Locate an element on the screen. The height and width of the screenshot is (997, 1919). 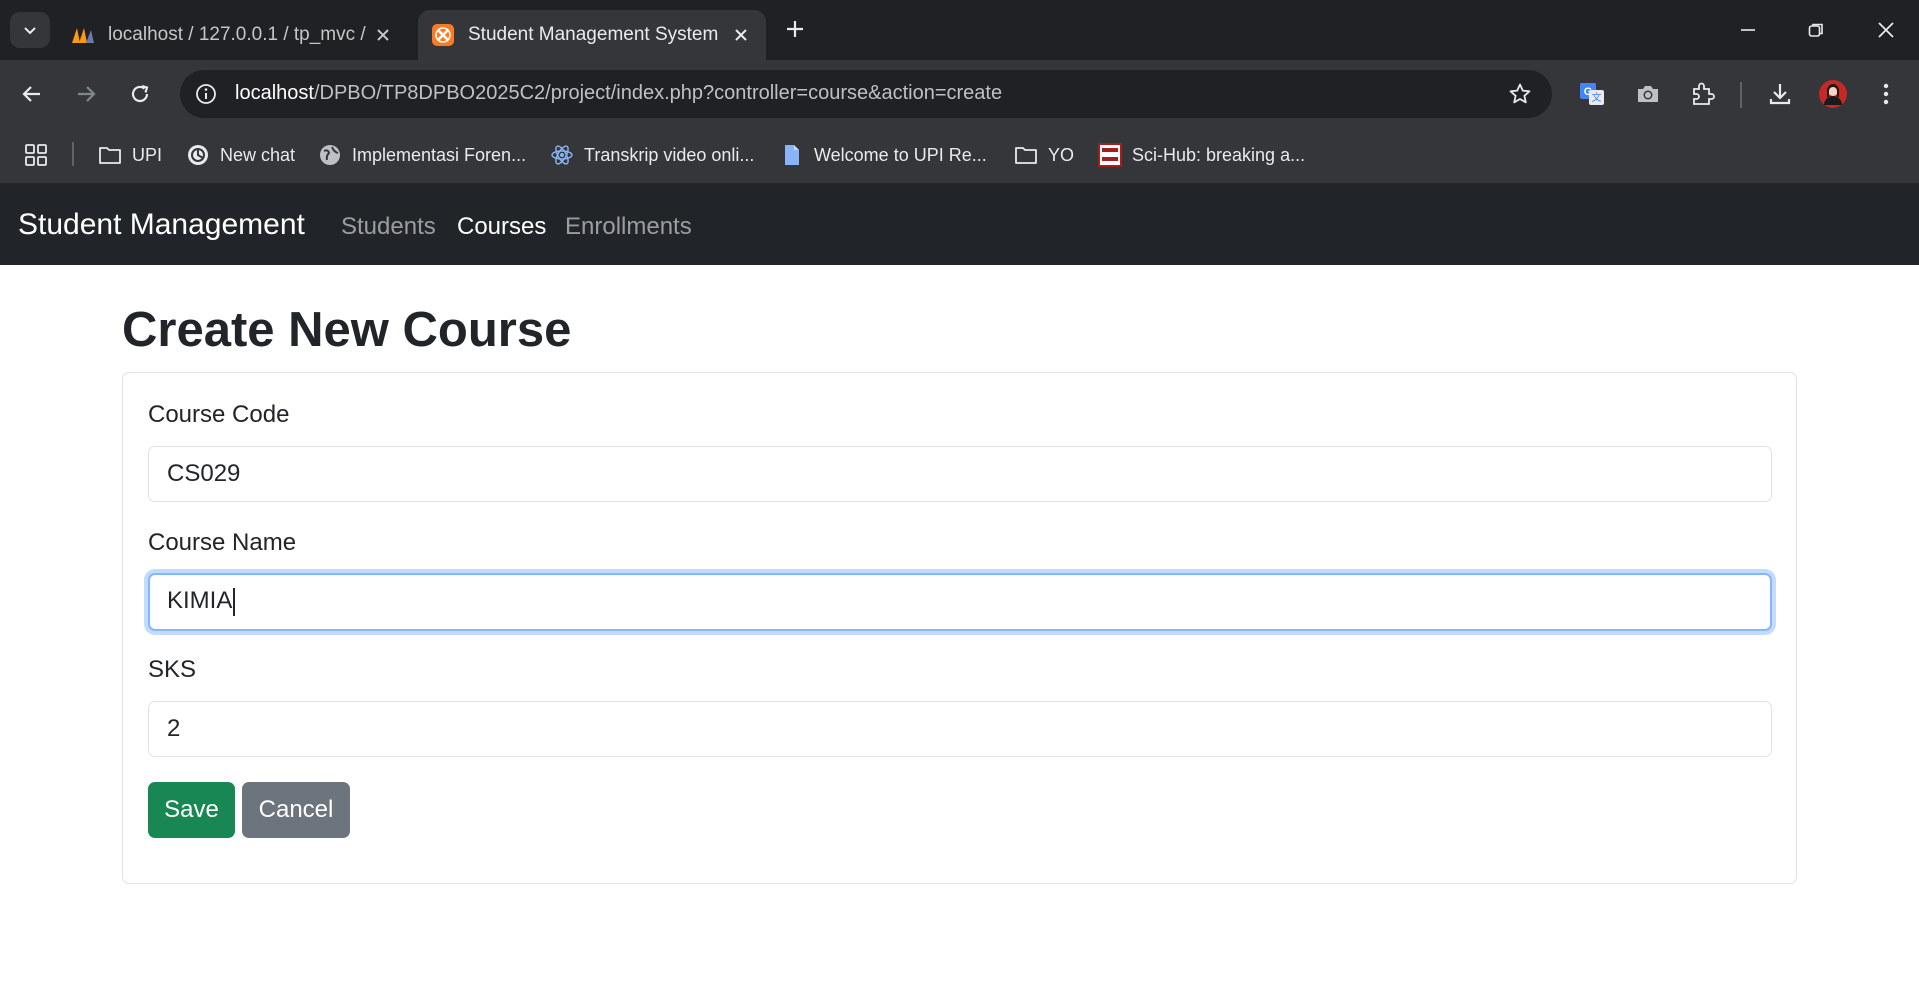
bookmark-label: UPI is located at coordinates (147, 154).